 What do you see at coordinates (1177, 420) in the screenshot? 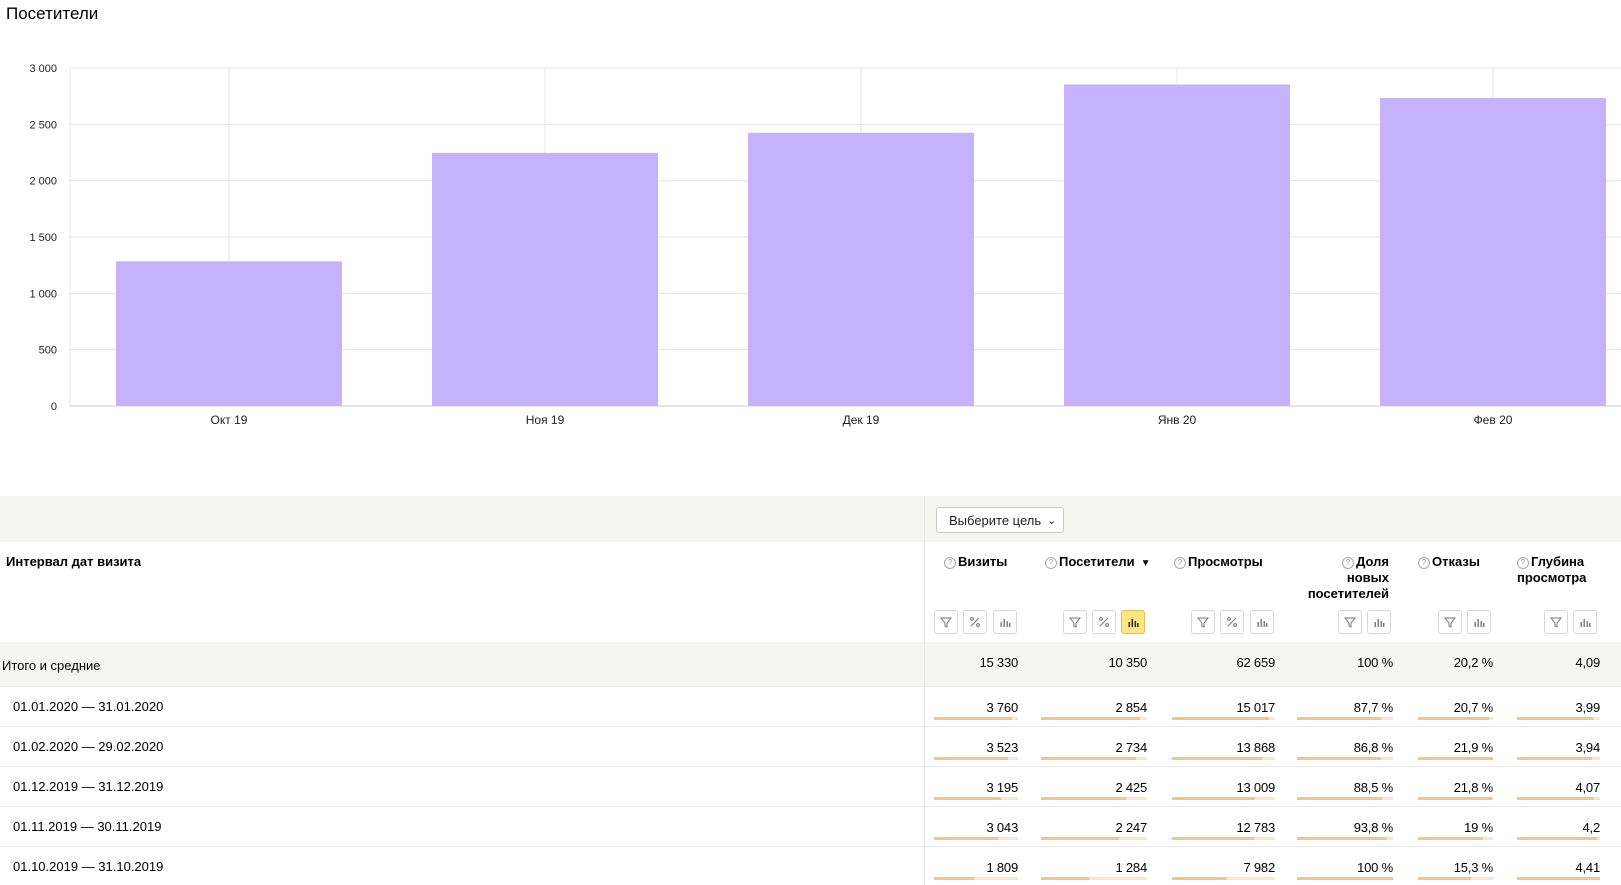
I see `x-tick-label: Янв 20` at bounding box center [1177, 420].